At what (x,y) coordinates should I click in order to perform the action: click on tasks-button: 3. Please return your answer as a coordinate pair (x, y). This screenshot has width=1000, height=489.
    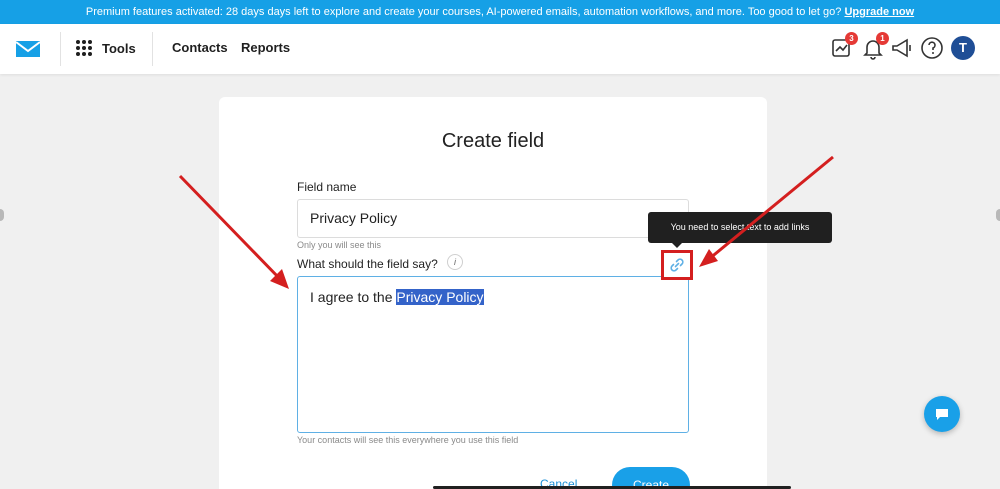
    Looking at the image, I should click on (844, 46).